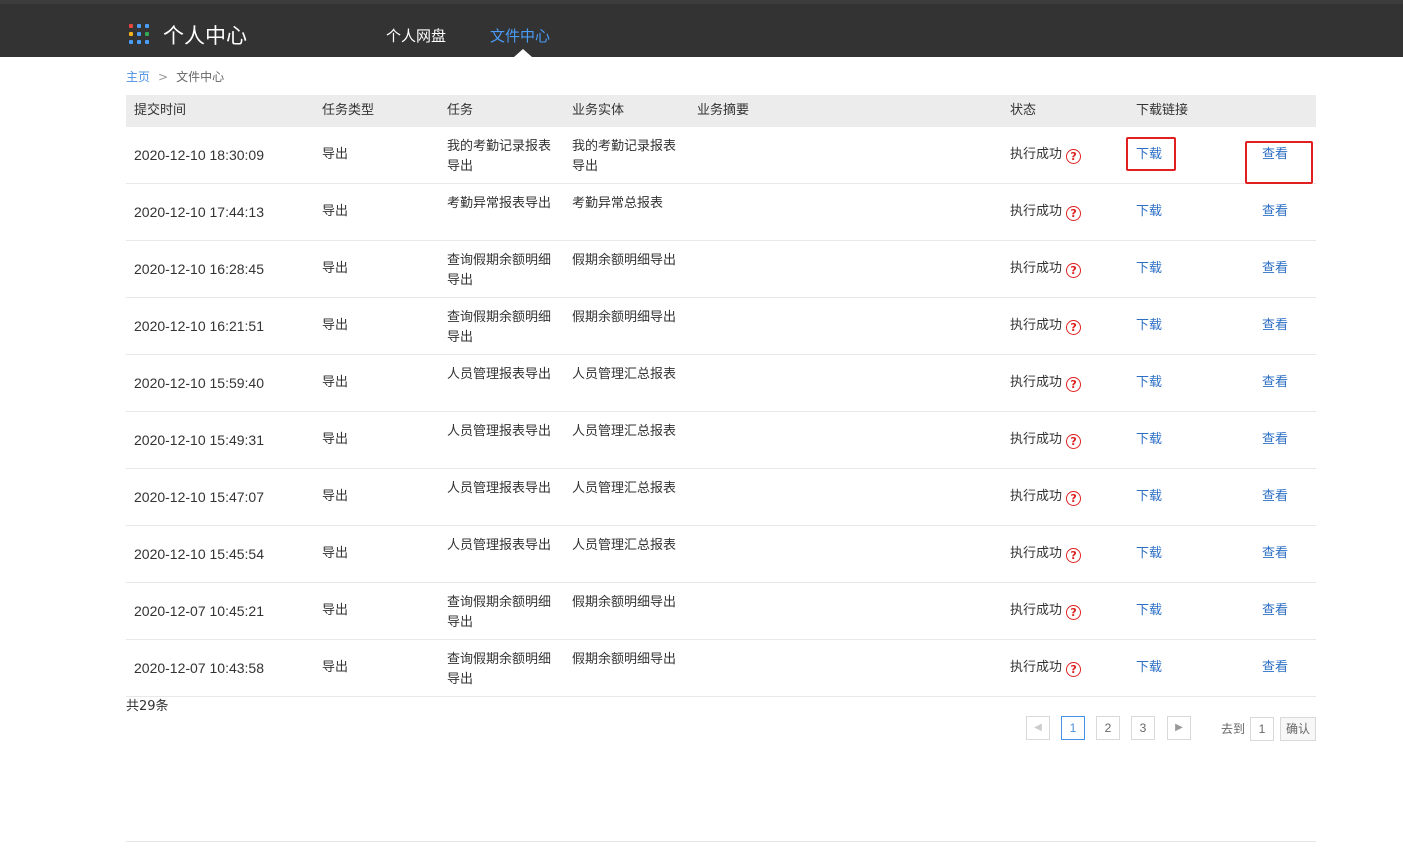  I want to click on view-highlight-box, so click(1279, 162).